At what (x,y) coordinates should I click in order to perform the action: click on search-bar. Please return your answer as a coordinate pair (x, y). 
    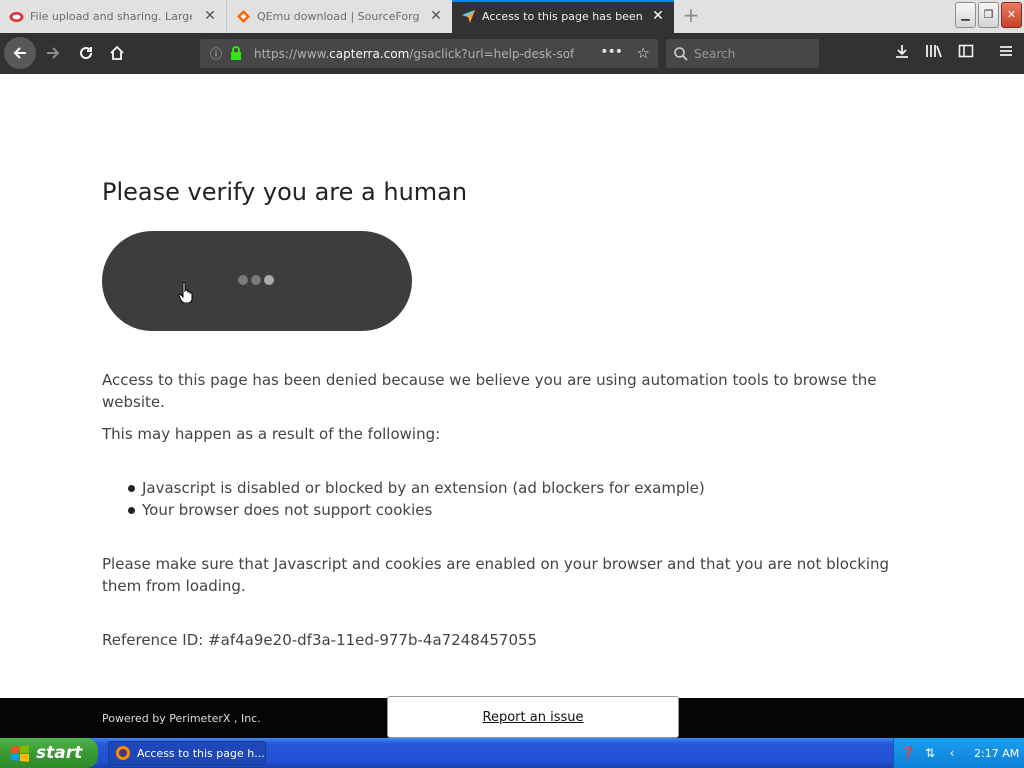
    Looking at the image, I should click on (742, 53).